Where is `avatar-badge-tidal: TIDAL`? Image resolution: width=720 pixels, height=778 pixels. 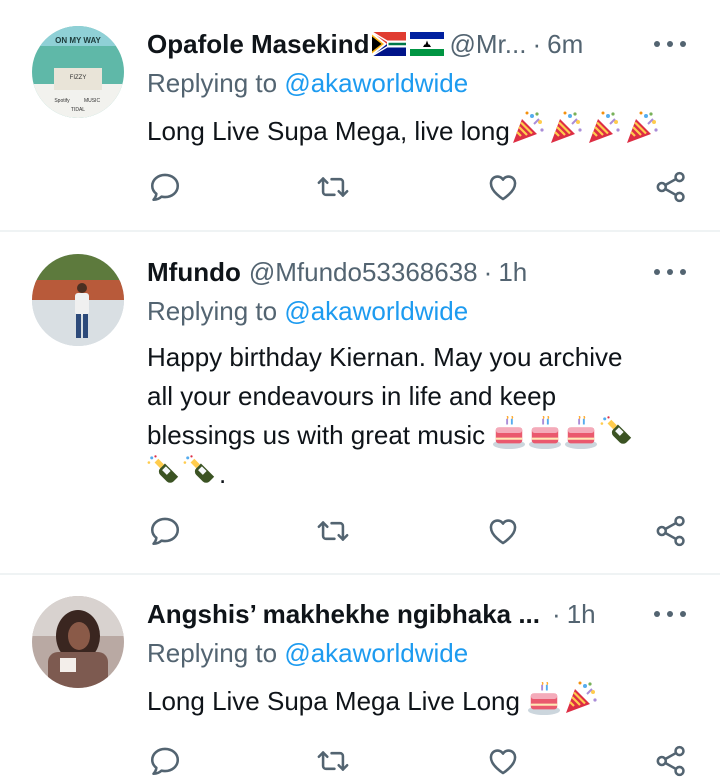 avatar-badge-tidal: TIDAL is located at coordinates (78, 110).